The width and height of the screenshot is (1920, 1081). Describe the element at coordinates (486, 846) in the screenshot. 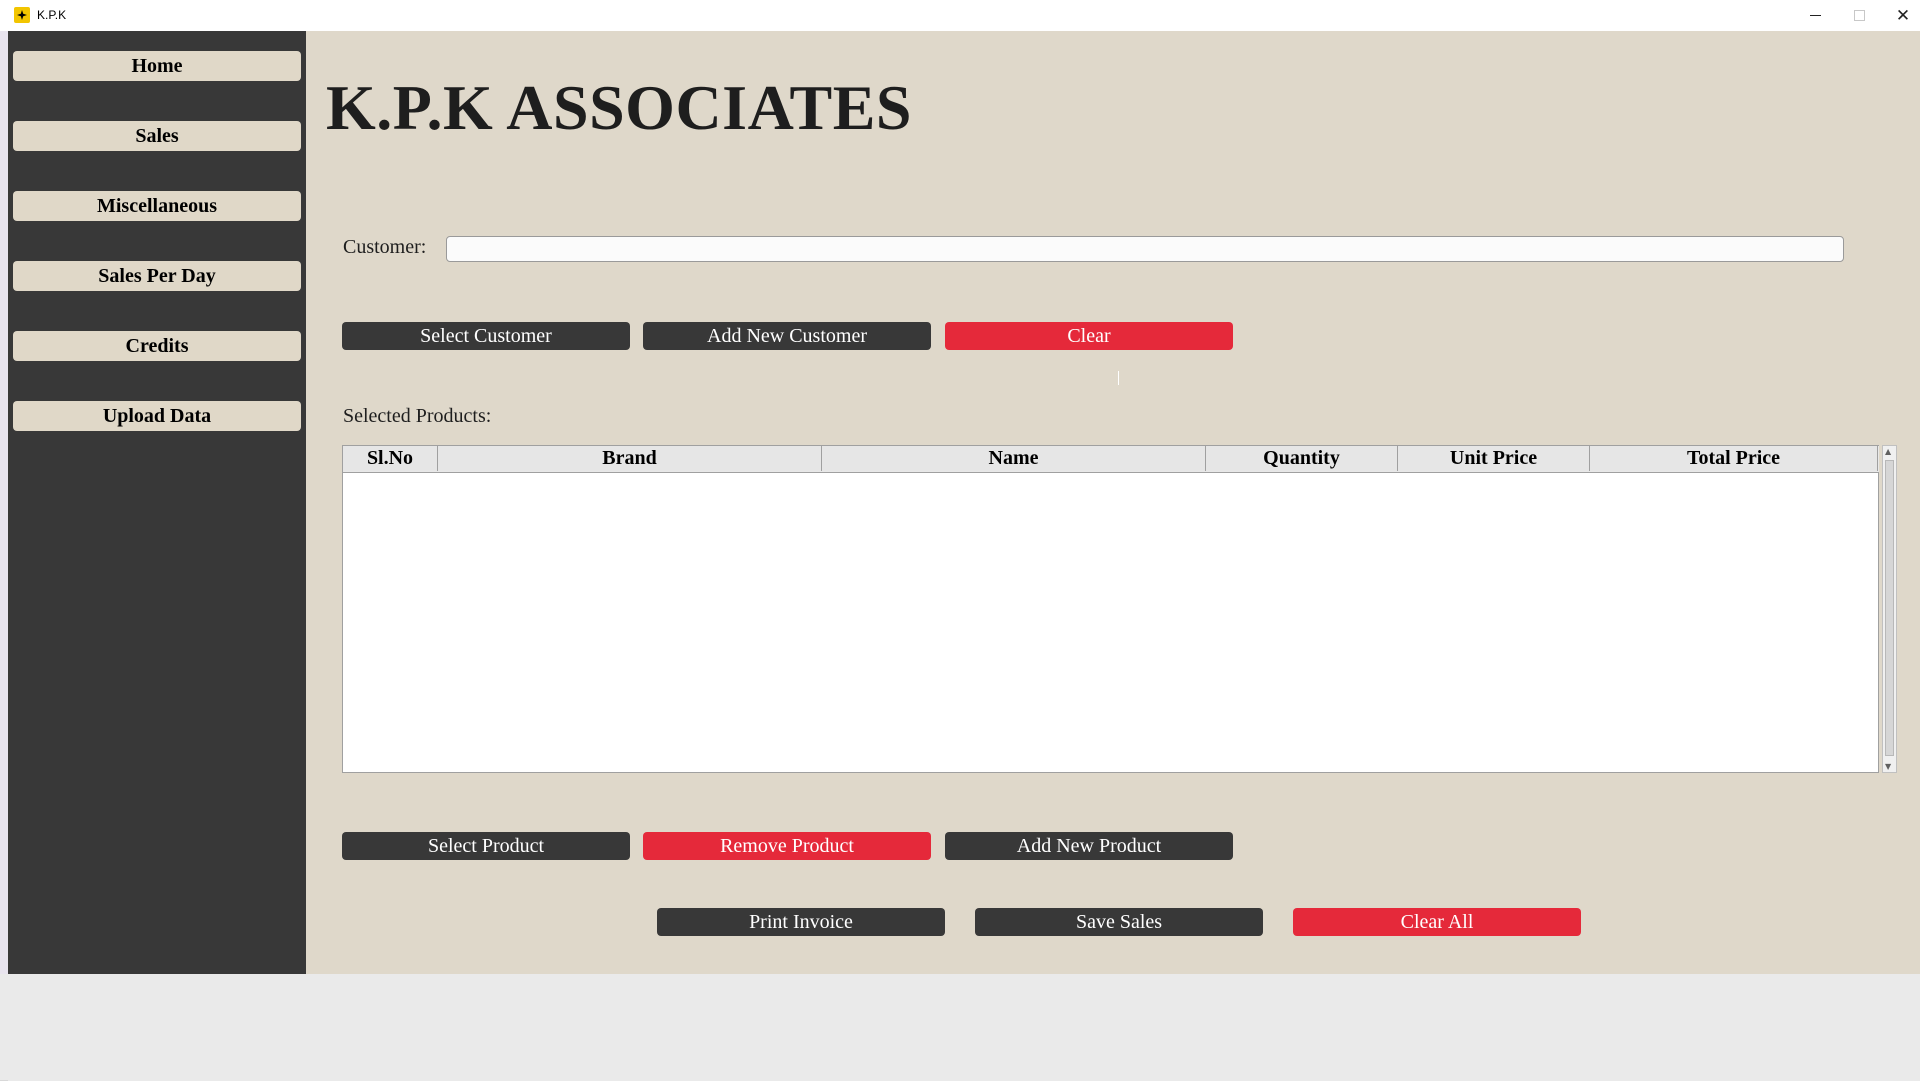

I see `select-product-button: Select Product` at that location.